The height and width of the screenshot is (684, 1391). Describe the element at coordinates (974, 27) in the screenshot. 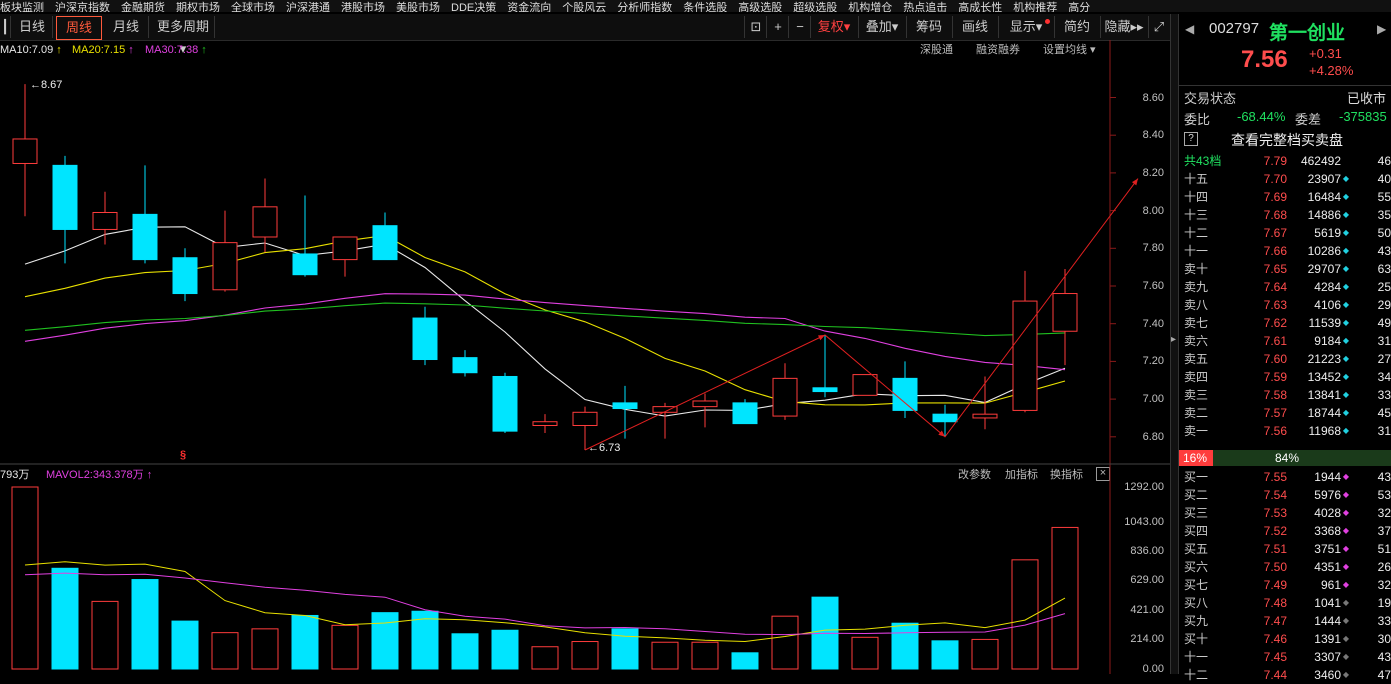

I see `draw-line-button: 画线` at that location.